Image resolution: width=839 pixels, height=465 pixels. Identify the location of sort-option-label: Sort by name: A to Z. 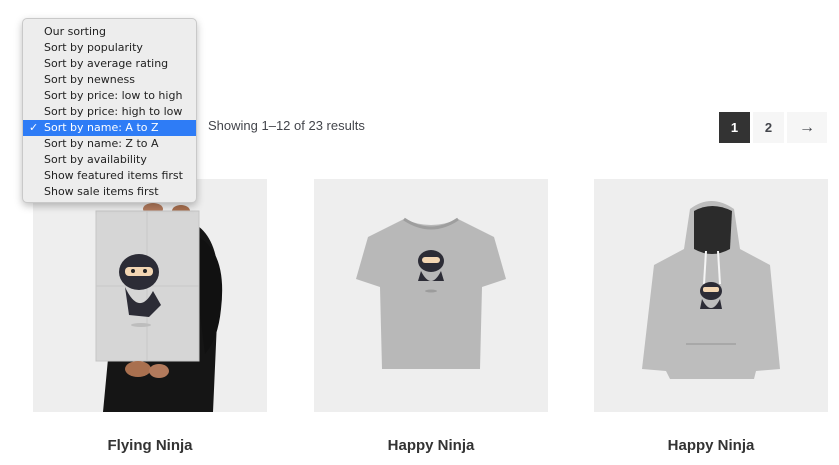
(101, 127).